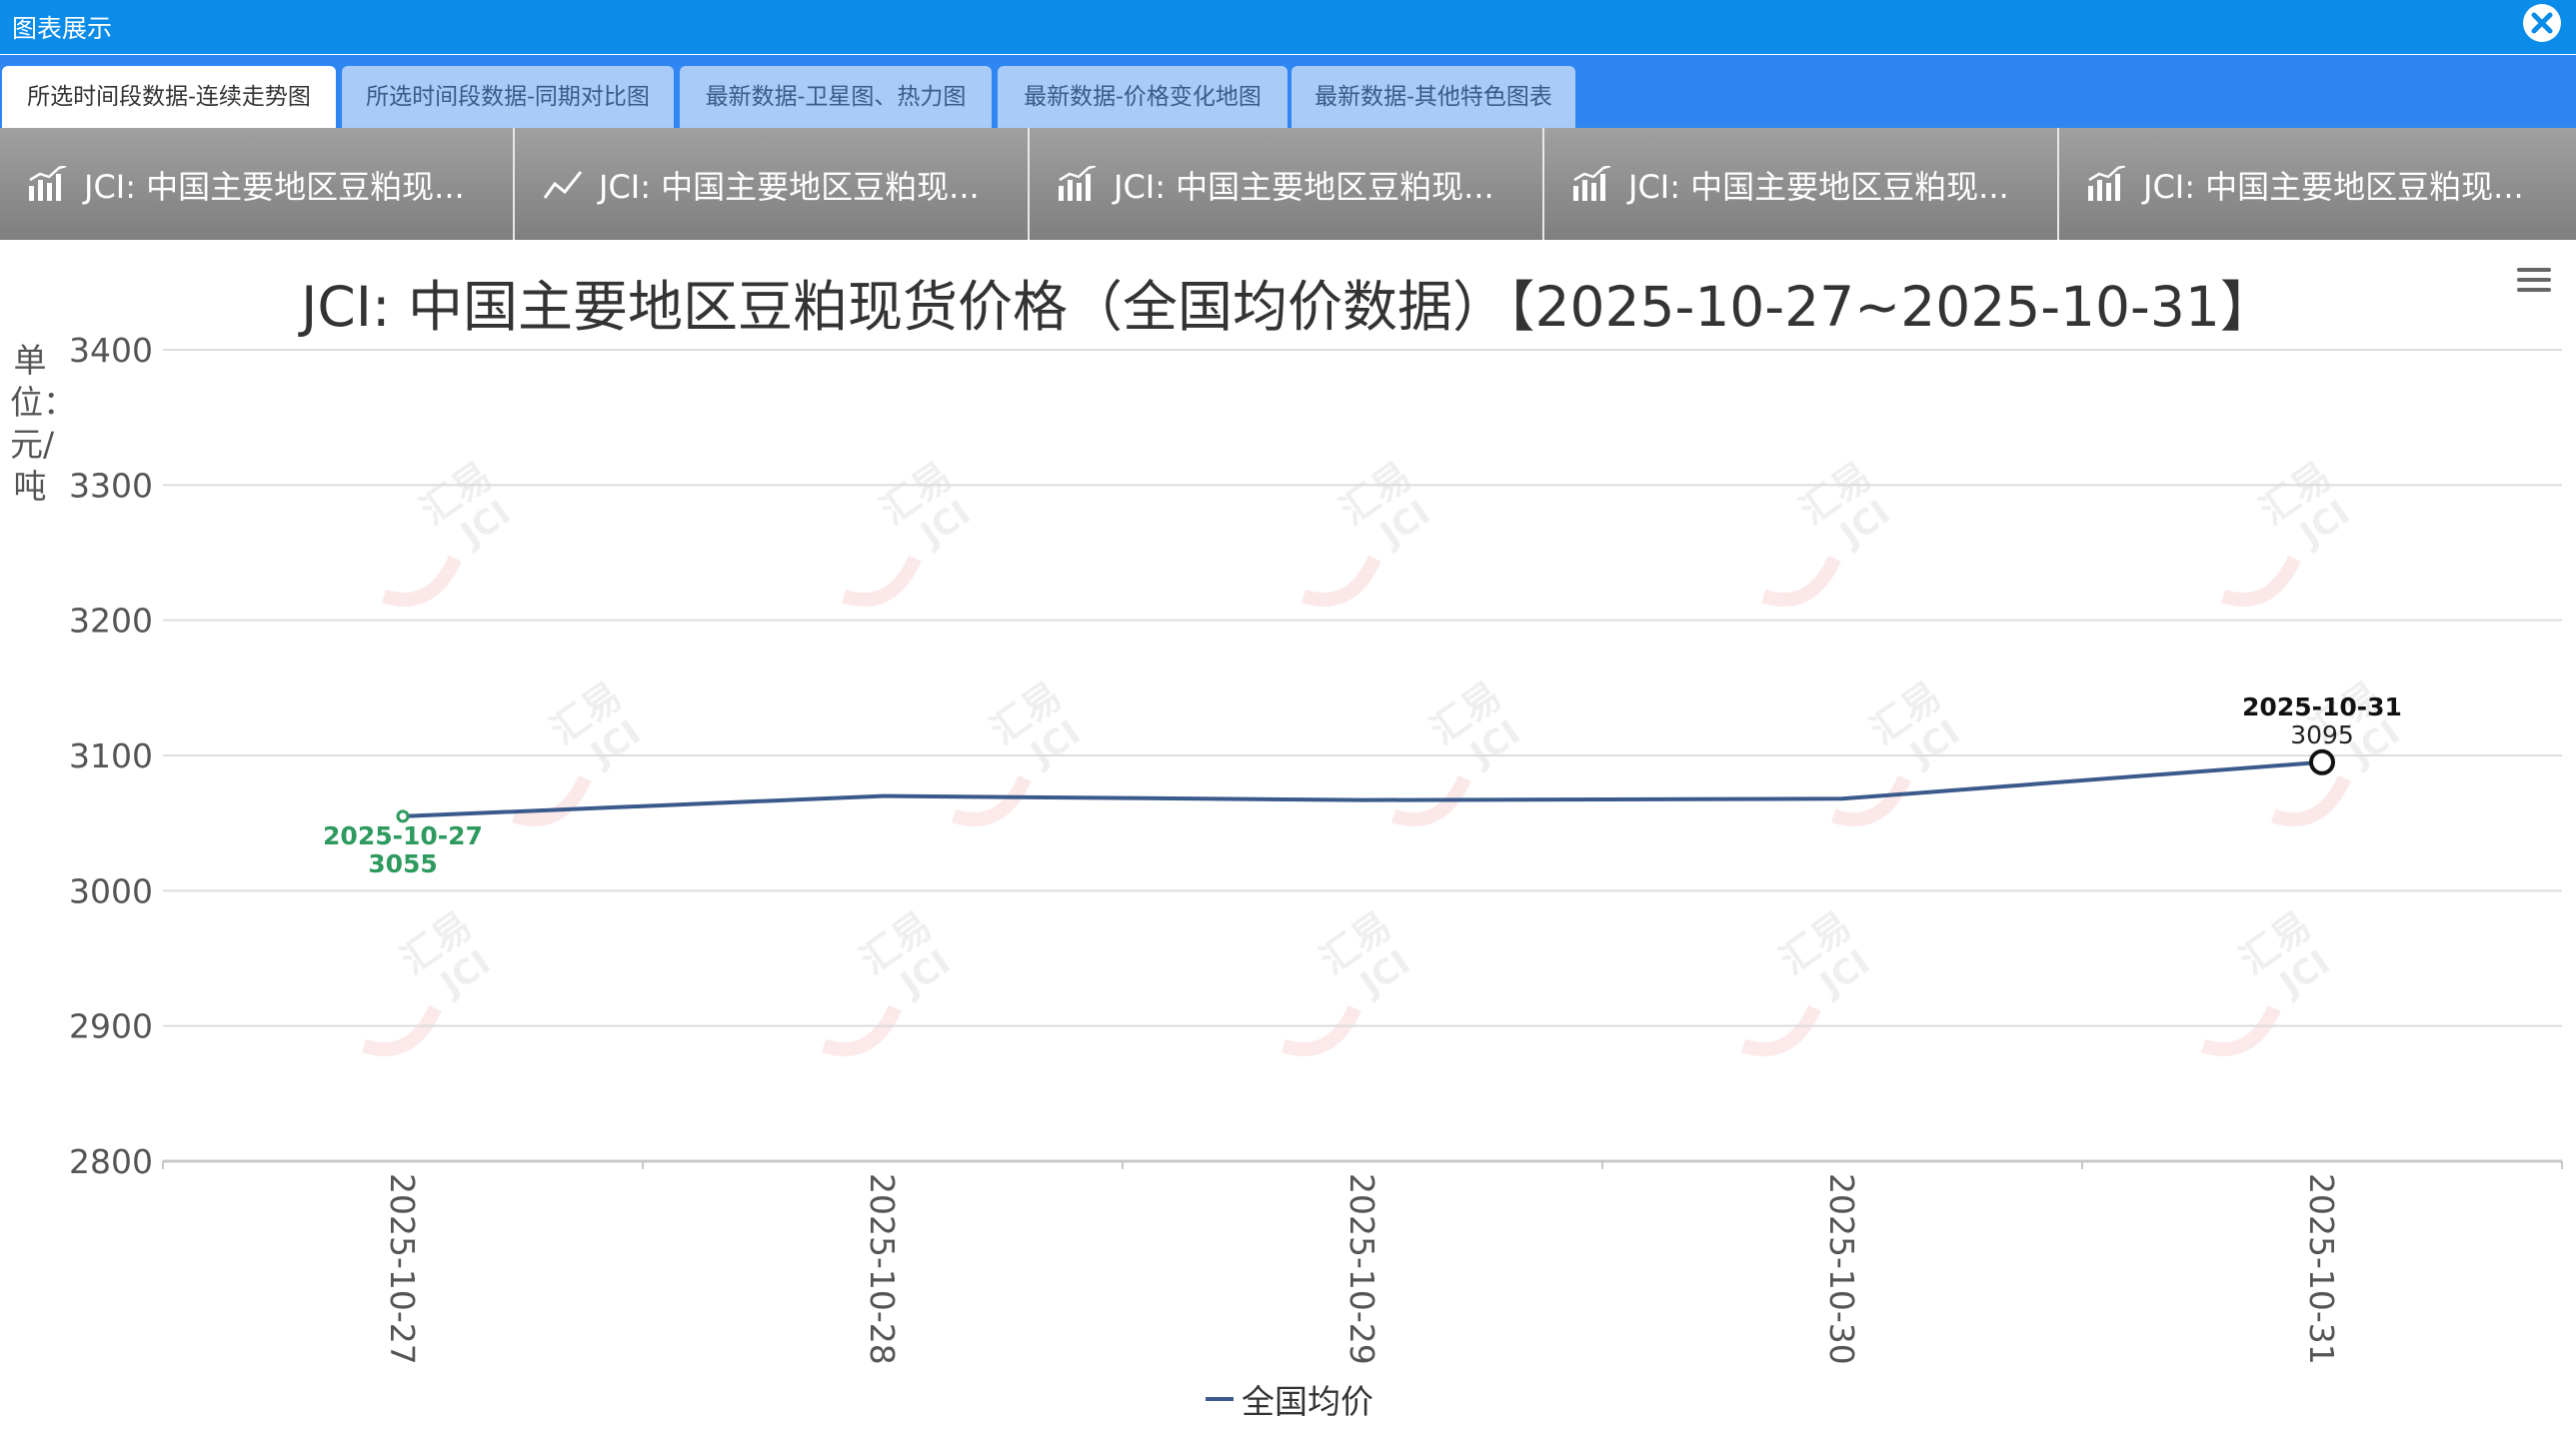  I want to click on start-date-label: 2025-10-27, so click(403, 836).